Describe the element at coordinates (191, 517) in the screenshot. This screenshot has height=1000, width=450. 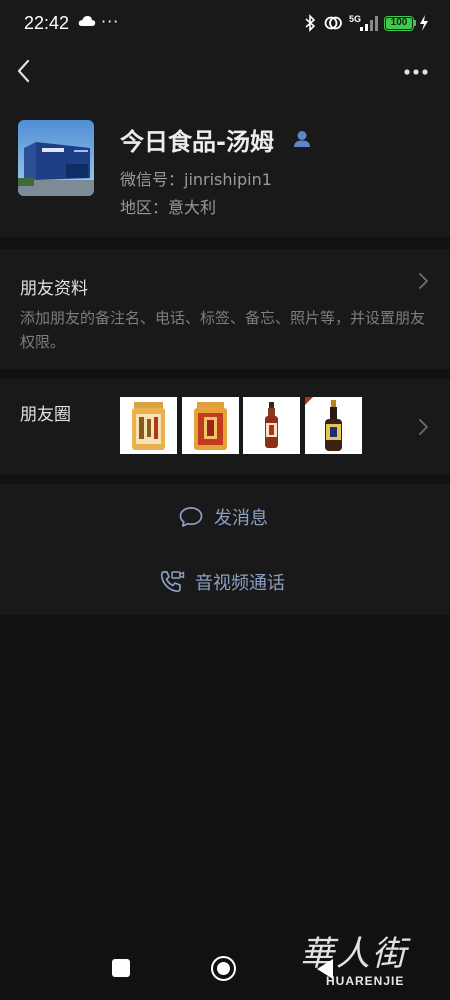
I see `chat-bubble-icon` at that location.